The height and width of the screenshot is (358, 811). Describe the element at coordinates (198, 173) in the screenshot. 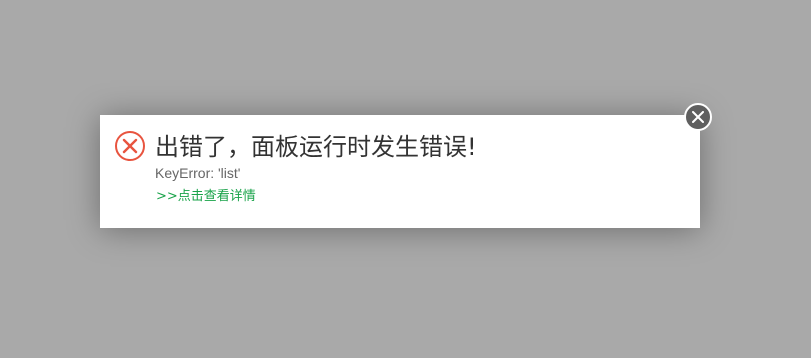

I see `error-message: KeyError: 'list'` at that location.